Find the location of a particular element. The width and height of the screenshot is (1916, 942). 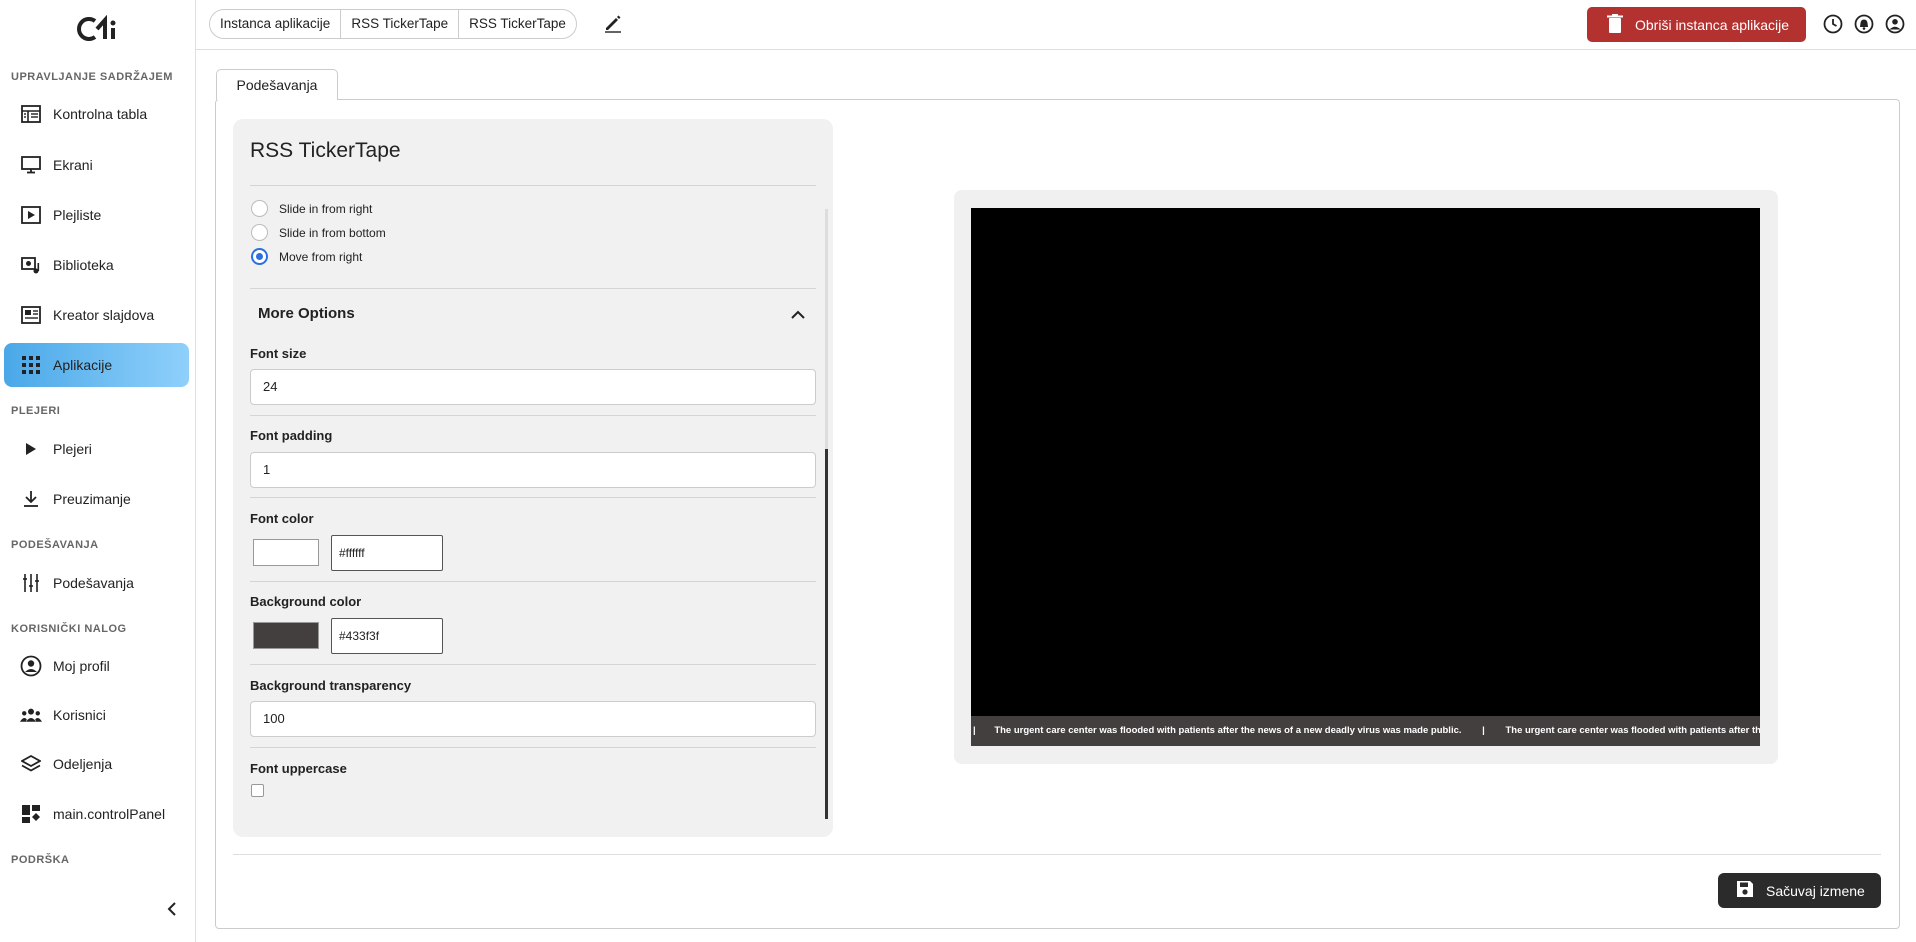

profile-icon is located at coordinates (31, 666).